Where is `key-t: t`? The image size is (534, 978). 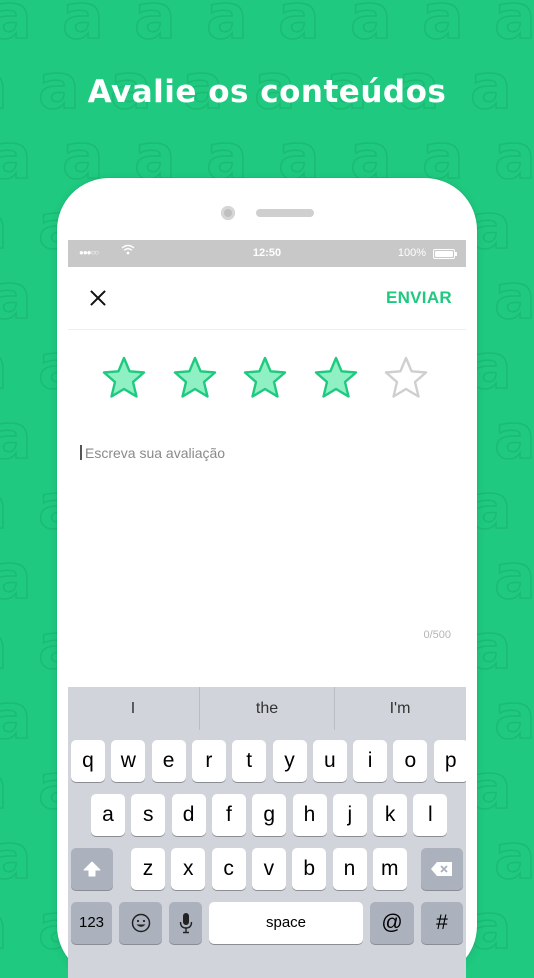 key-t: t is located at coordinates (249, 761).